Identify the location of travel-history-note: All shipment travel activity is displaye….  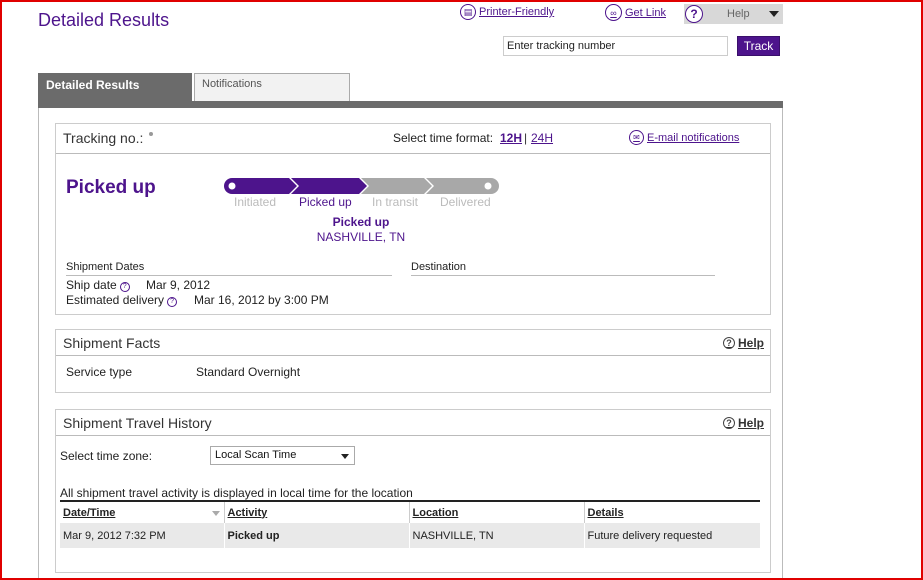
(236, 493).